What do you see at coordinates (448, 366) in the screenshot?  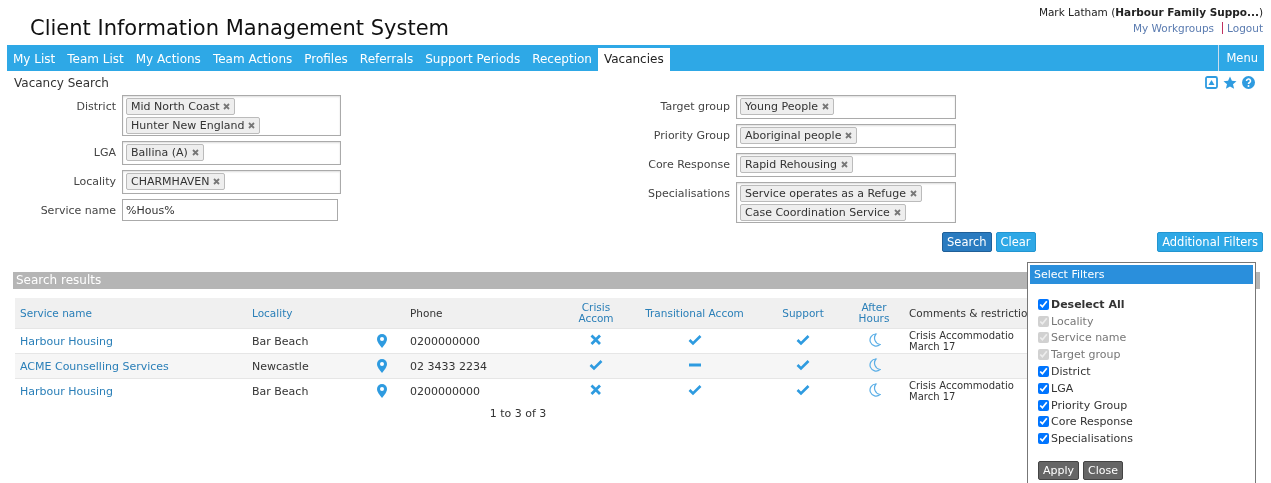 I see `table-cell: 02 3433 2234` at bounding box center [448, 366].